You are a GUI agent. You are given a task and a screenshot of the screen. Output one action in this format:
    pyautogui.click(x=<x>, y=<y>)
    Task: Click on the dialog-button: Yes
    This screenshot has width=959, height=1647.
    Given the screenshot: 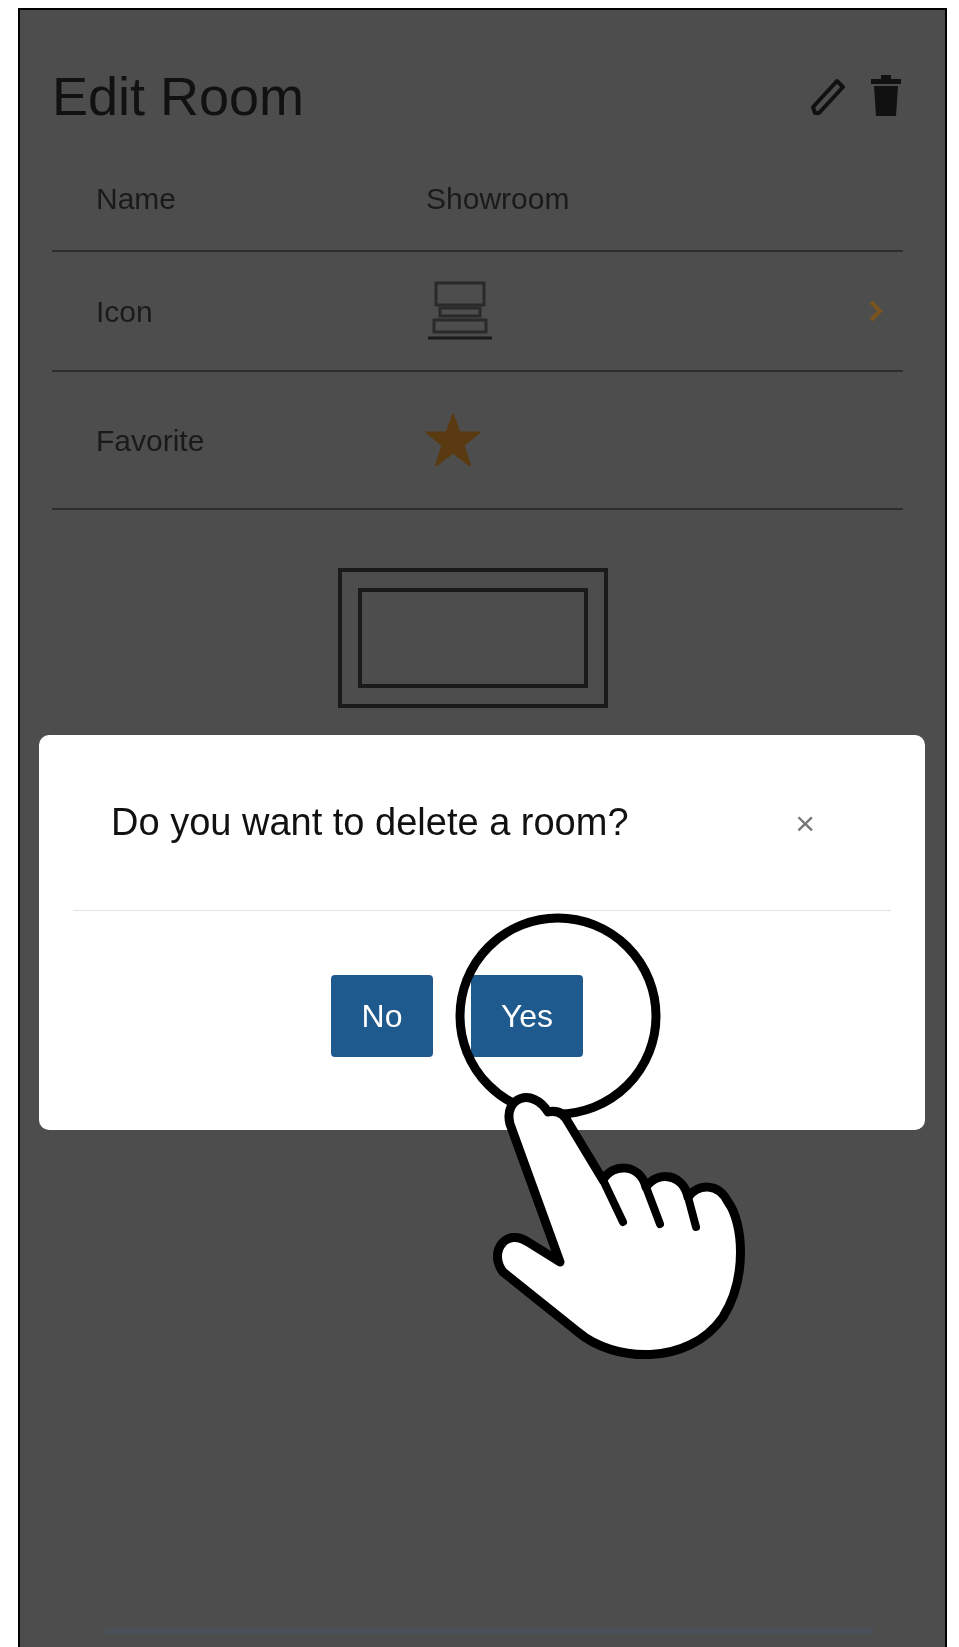 What is the action you would take?
    pyautogui.click(x=527, y=1016)
    